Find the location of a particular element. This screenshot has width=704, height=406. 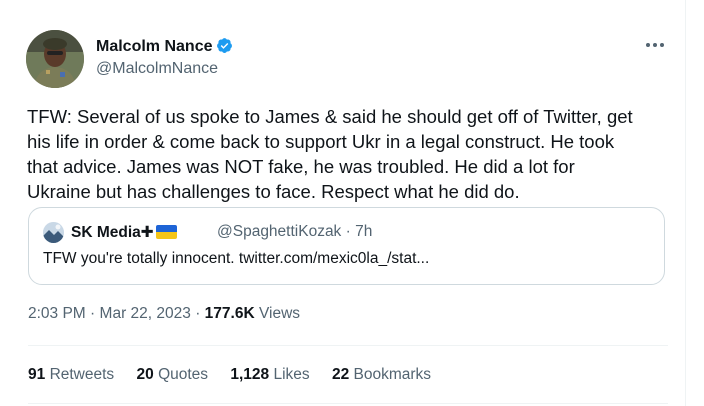

bookmarks-stat: 22 Bookmarks is located at coordinates (381, 375).